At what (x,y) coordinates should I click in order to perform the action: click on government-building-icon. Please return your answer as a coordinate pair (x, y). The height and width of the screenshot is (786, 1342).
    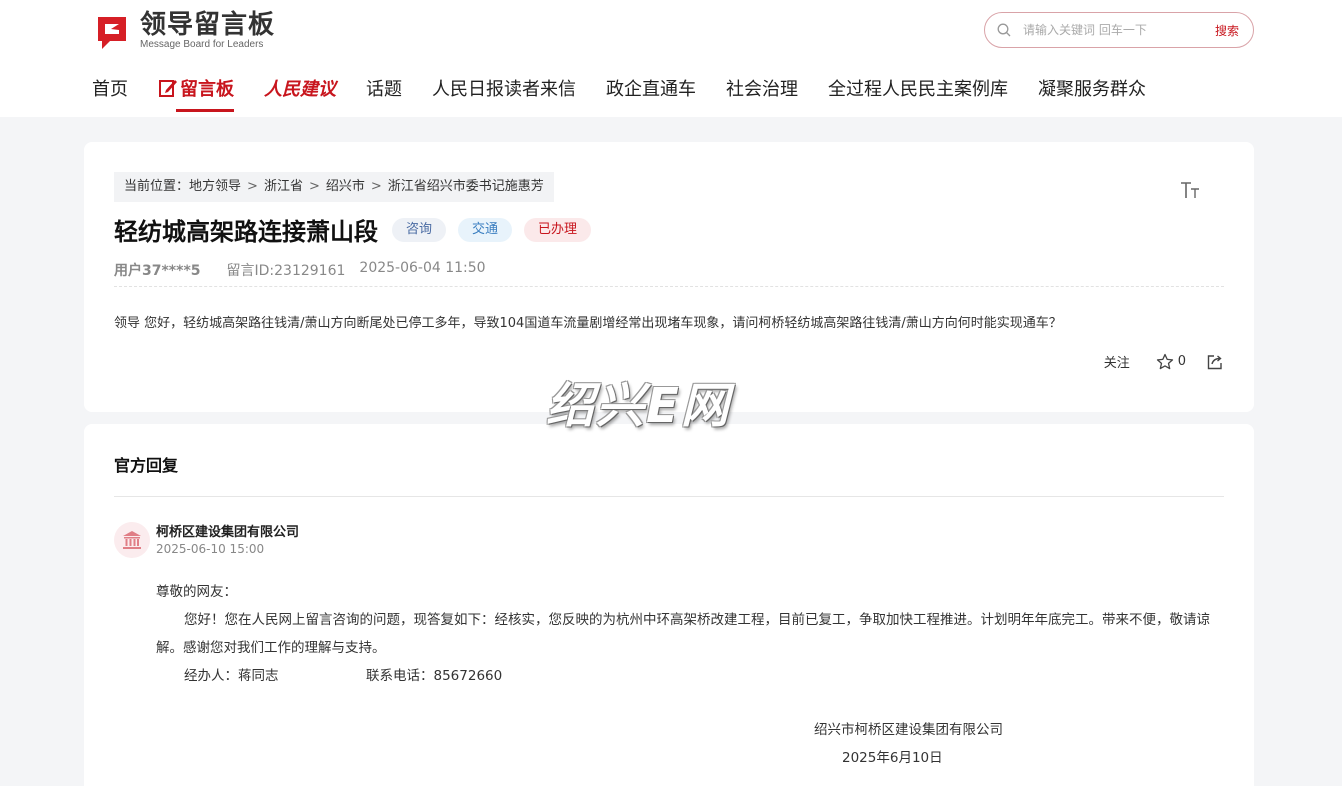
    Looking at the image, I should click on (132, 540).